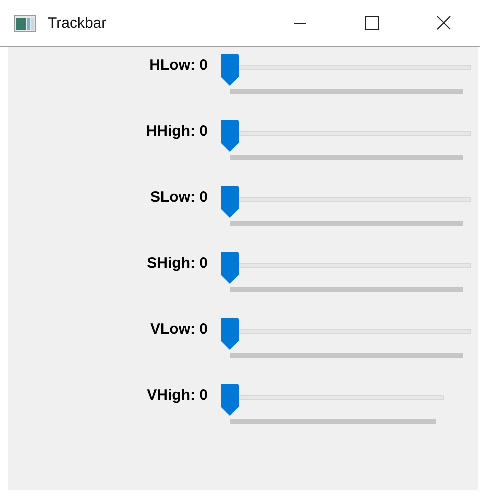  Describe the element at coordinates (179, 198) in the screenshot. I see `trackbar-label: SLow: 0` at that location.